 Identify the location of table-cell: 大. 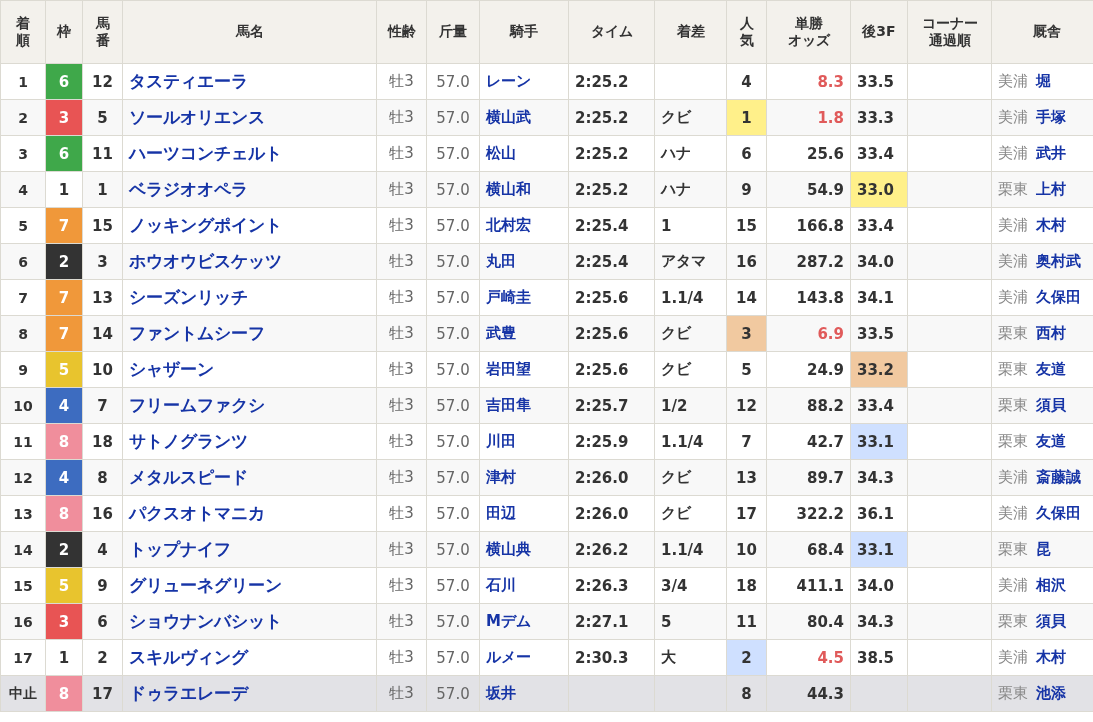
(690, 657).